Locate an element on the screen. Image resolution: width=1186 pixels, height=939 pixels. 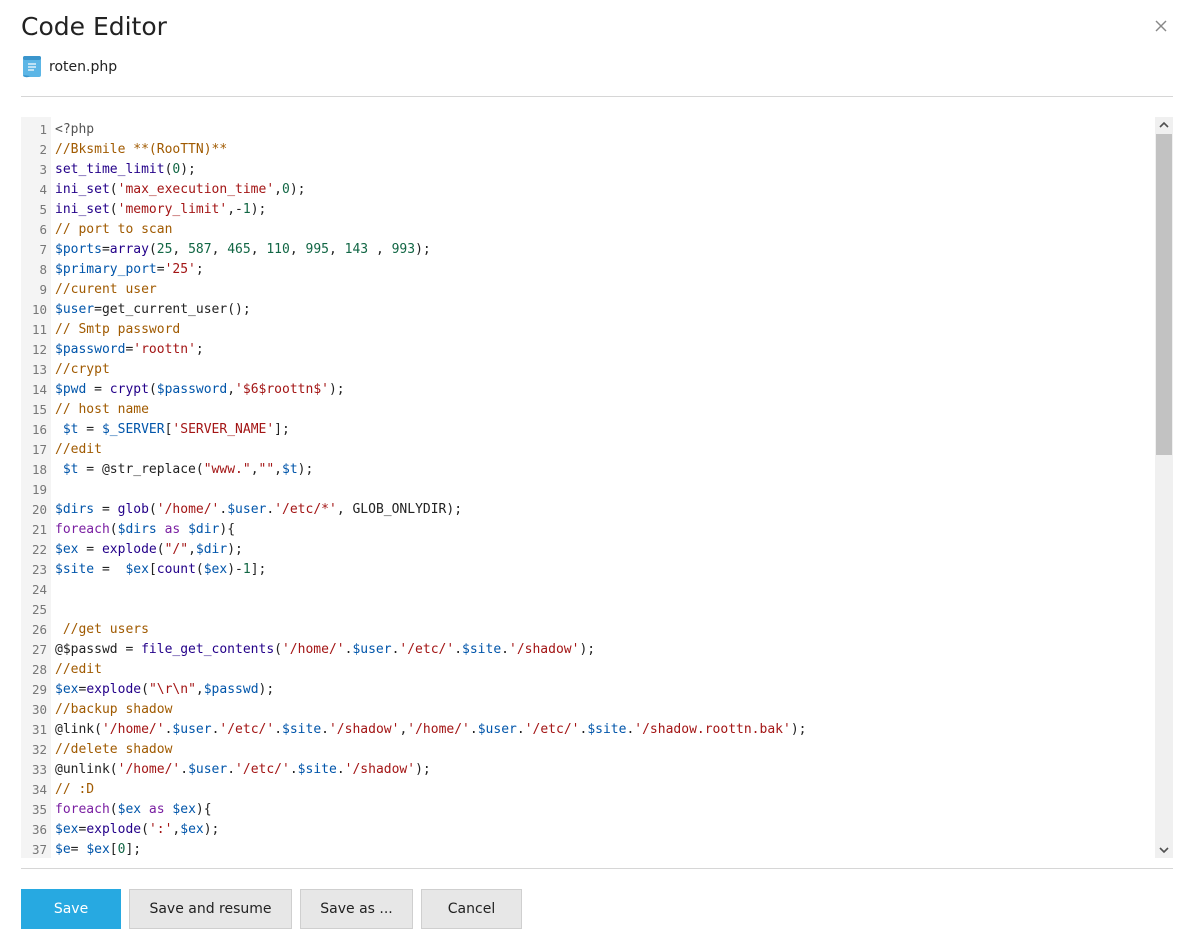
line-code: $ex=explode(':',$ex); is located at coordinates (137, 830).